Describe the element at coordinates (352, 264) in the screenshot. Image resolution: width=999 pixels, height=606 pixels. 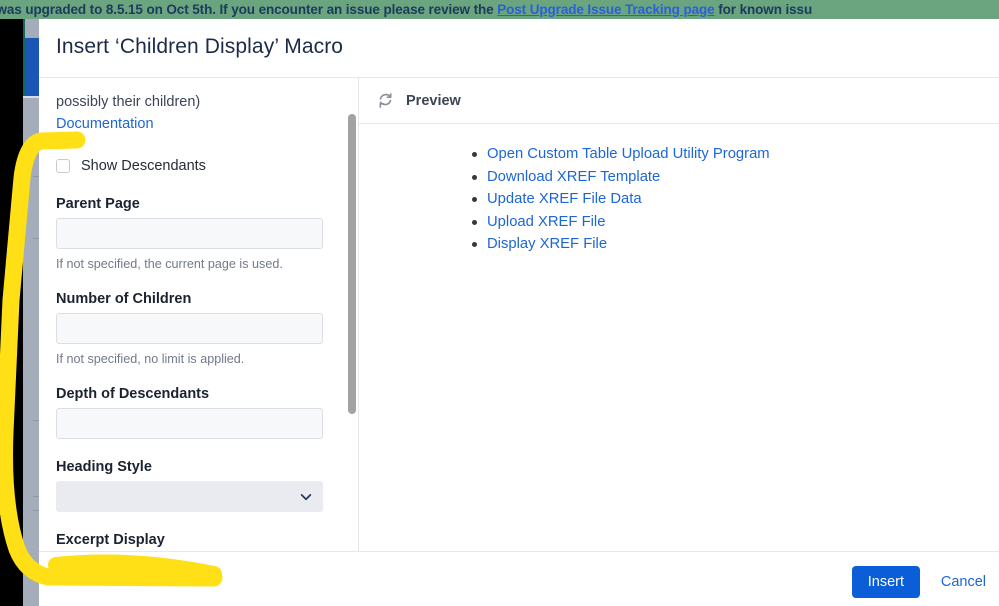
I see `form-scrollbar-thumb` at that location.